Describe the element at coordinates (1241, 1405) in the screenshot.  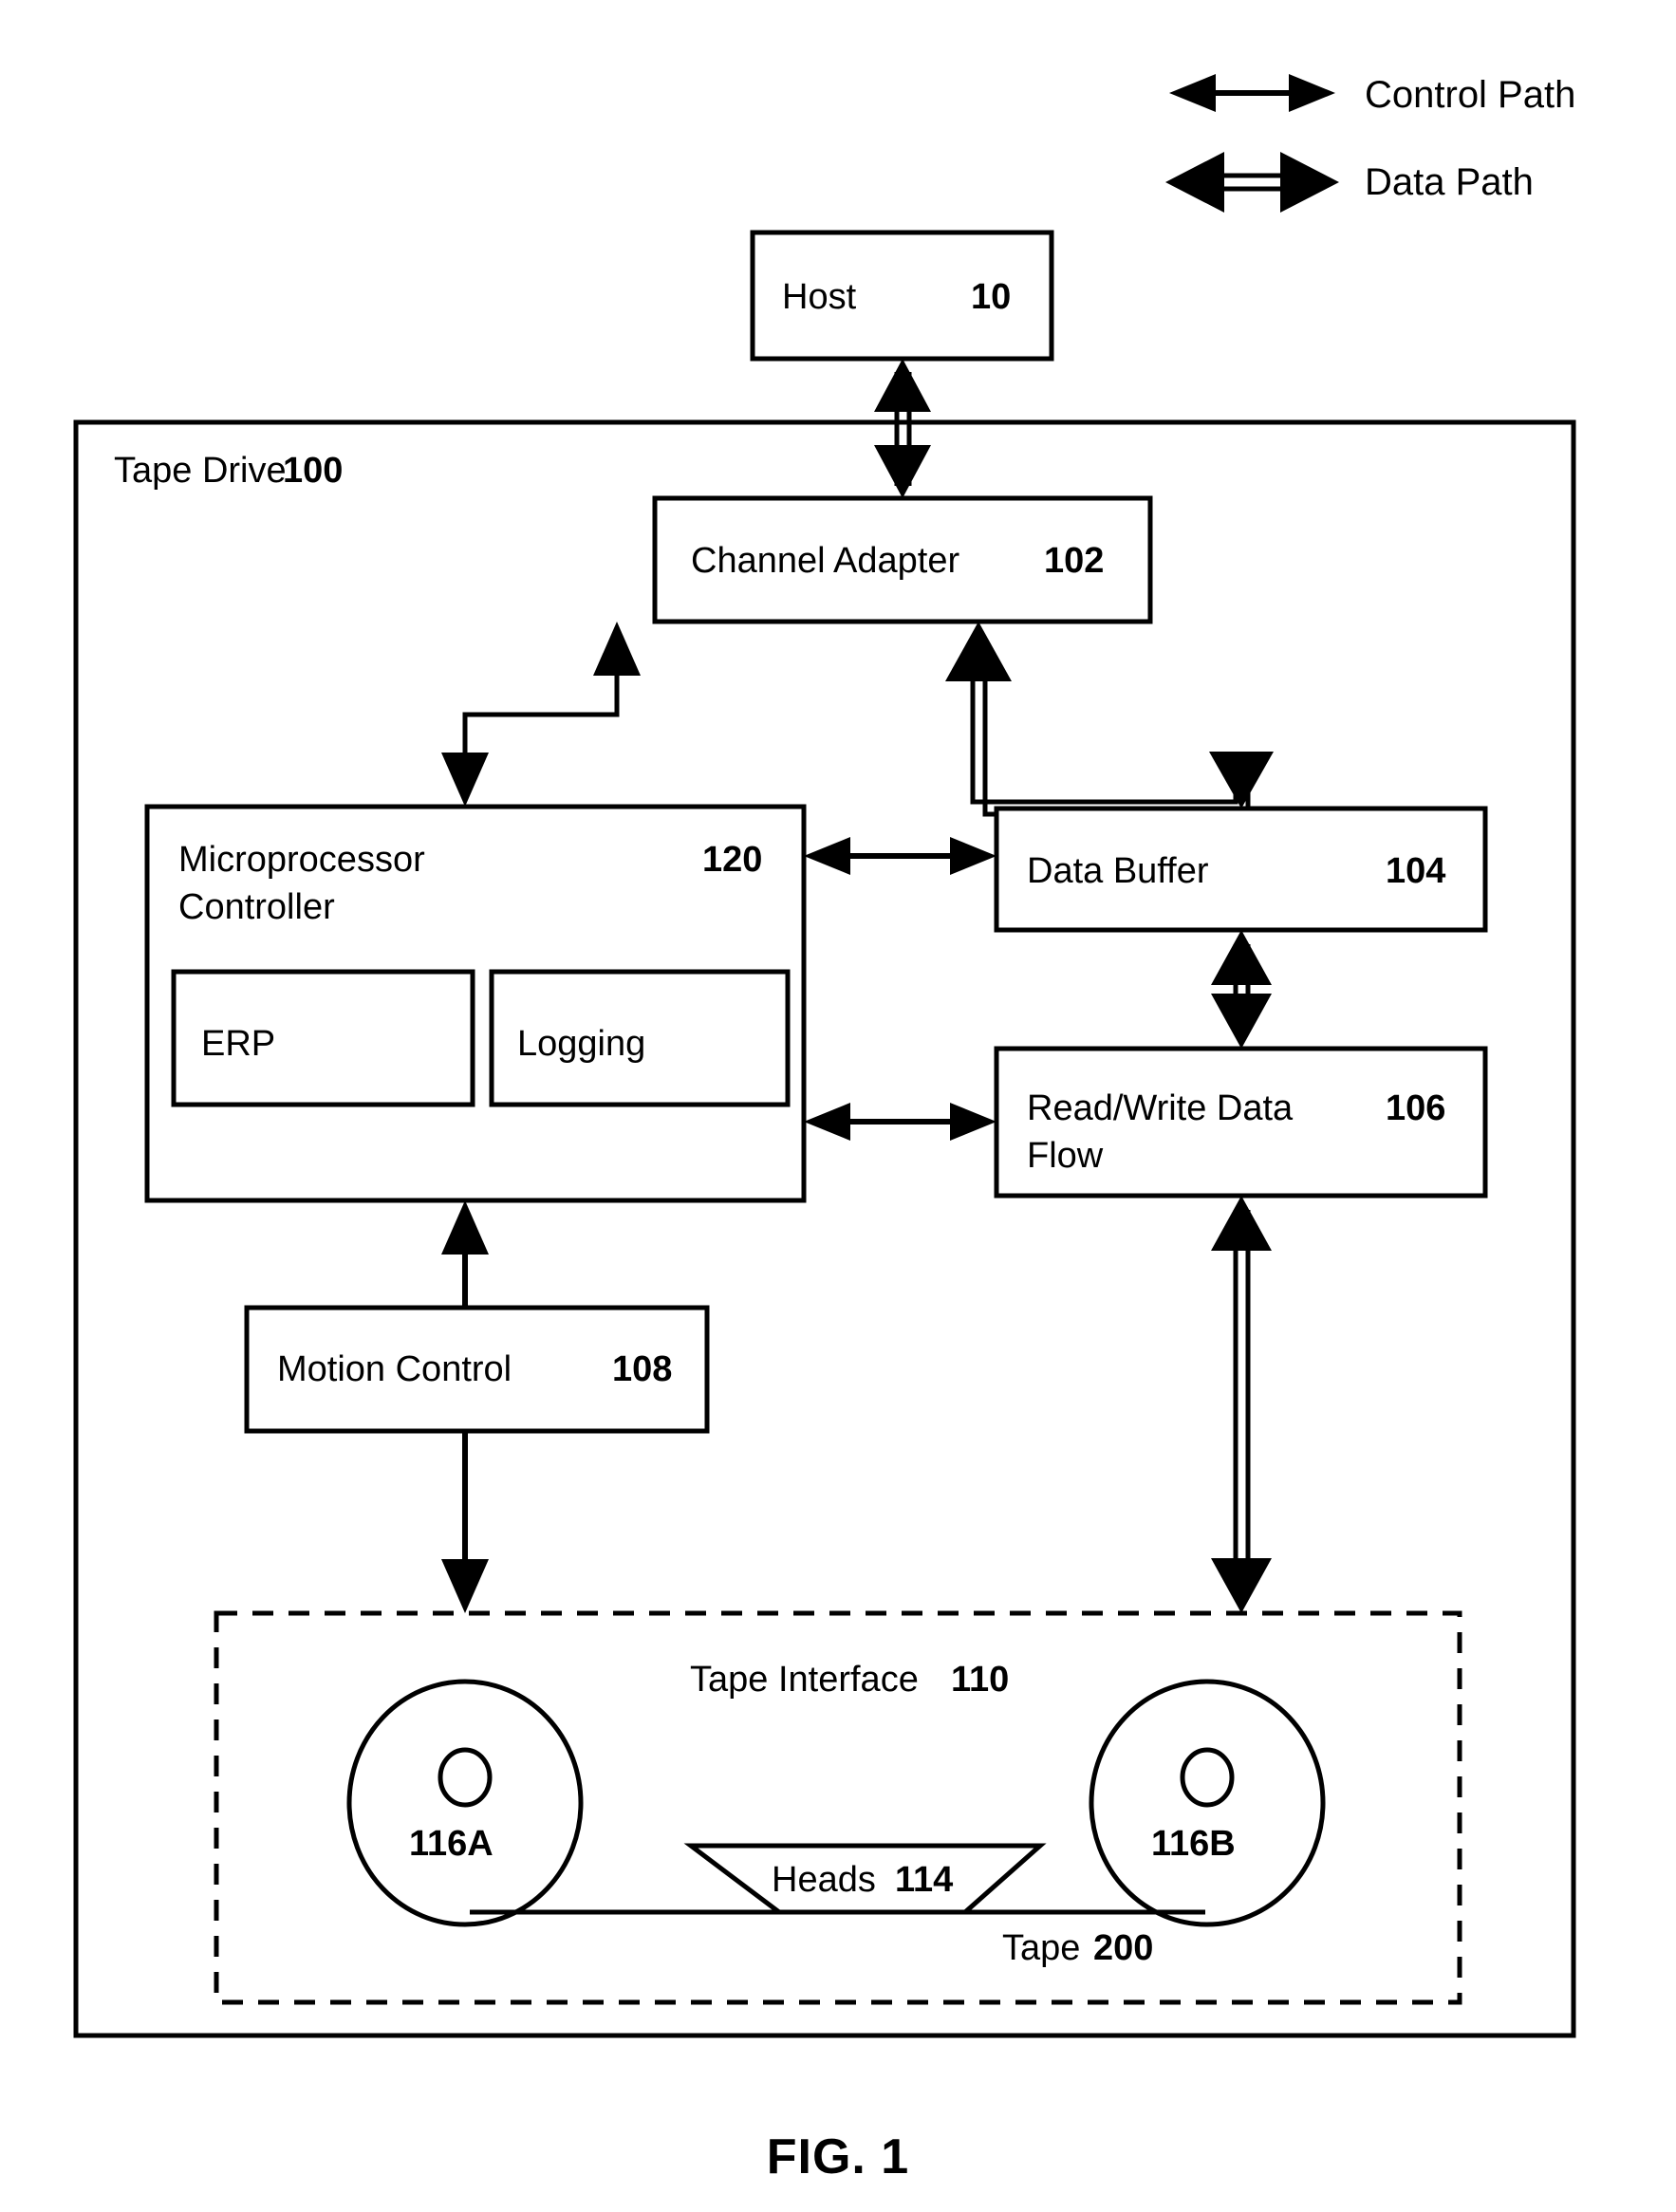
I see `connector-read-write-tape-interface` at that location.